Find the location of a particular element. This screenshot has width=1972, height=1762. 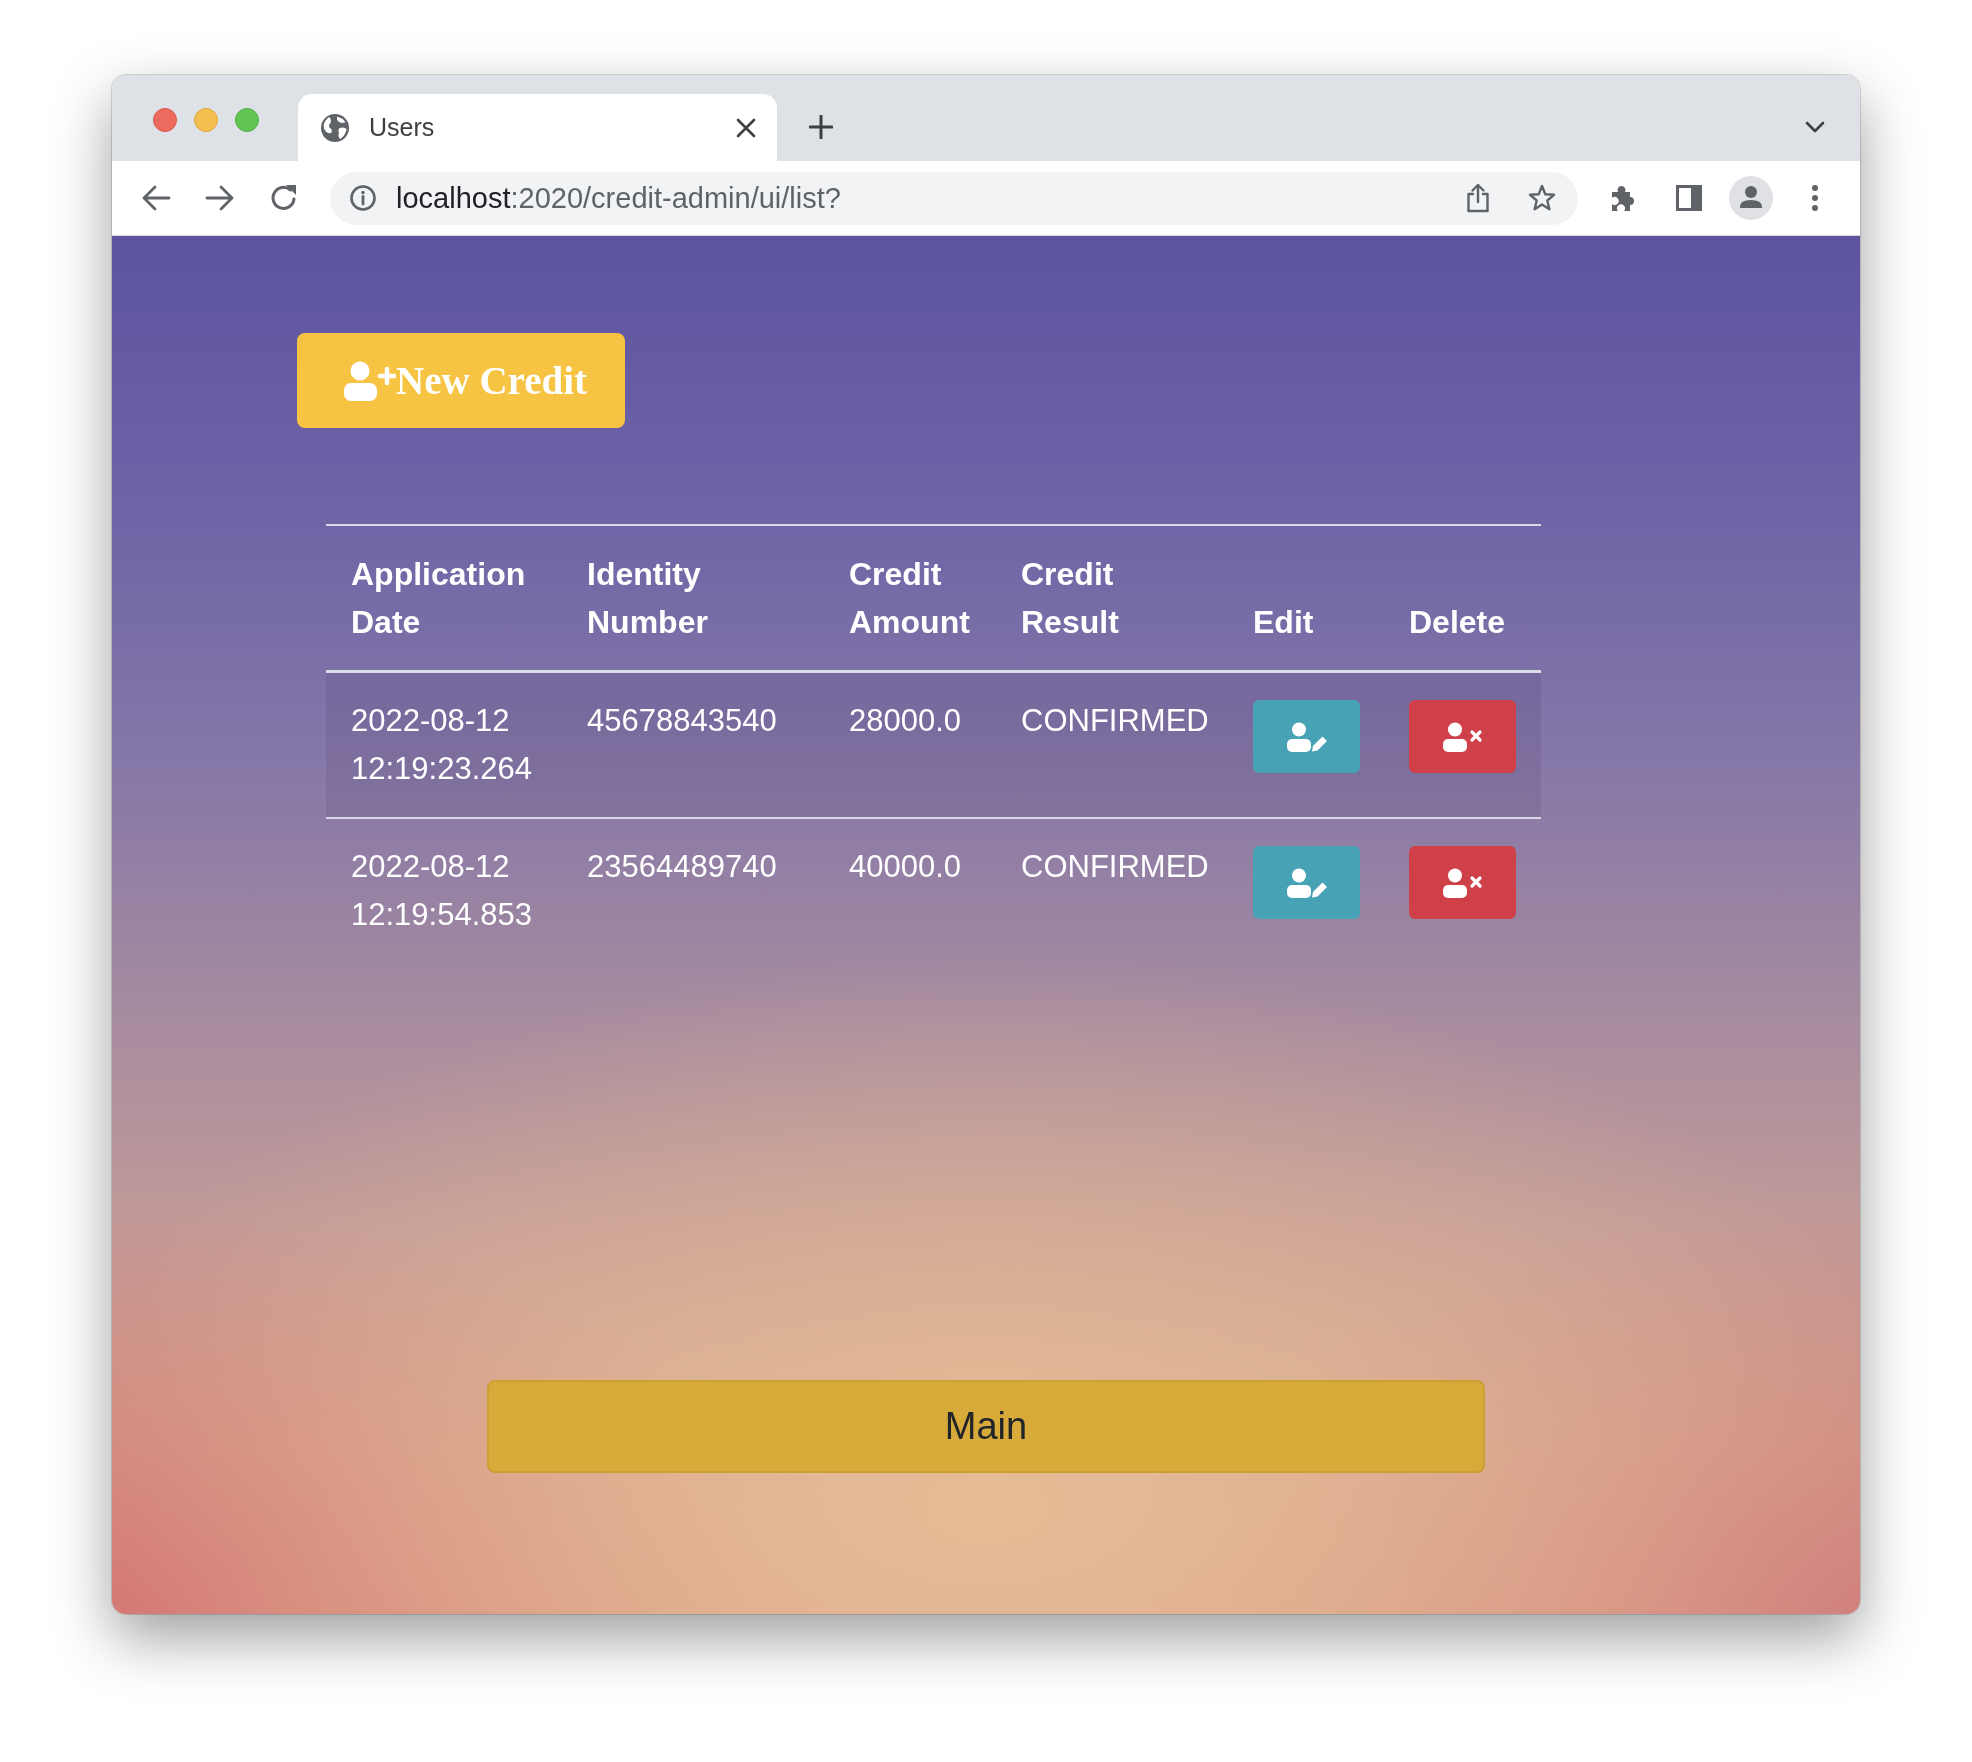

globe-icon is located at coordinates (335, 127).